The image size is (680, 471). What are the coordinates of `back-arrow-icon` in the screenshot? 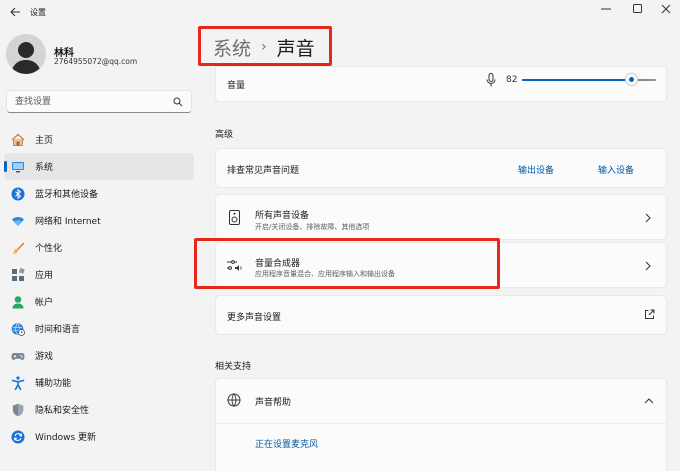 It's located at (14, 12).